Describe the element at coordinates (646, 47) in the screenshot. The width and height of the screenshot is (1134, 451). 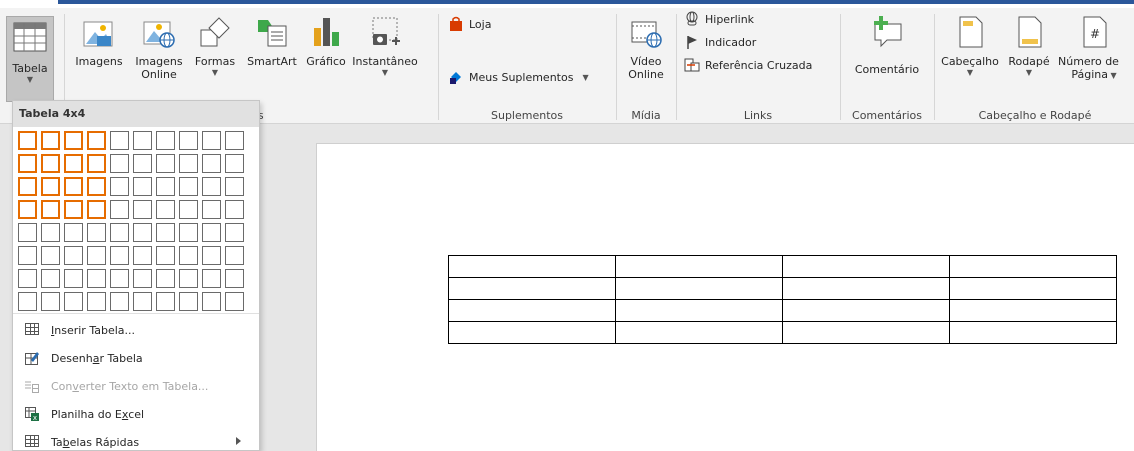
I see `online-video-button: Vídeo Online` at that location.